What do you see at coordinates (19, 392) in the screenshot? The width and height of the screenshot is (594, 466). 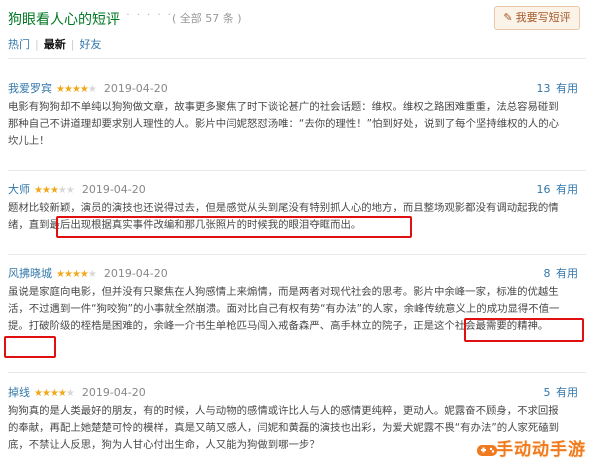 I see `review-author: 掉线` at bounding box center [19, 392].